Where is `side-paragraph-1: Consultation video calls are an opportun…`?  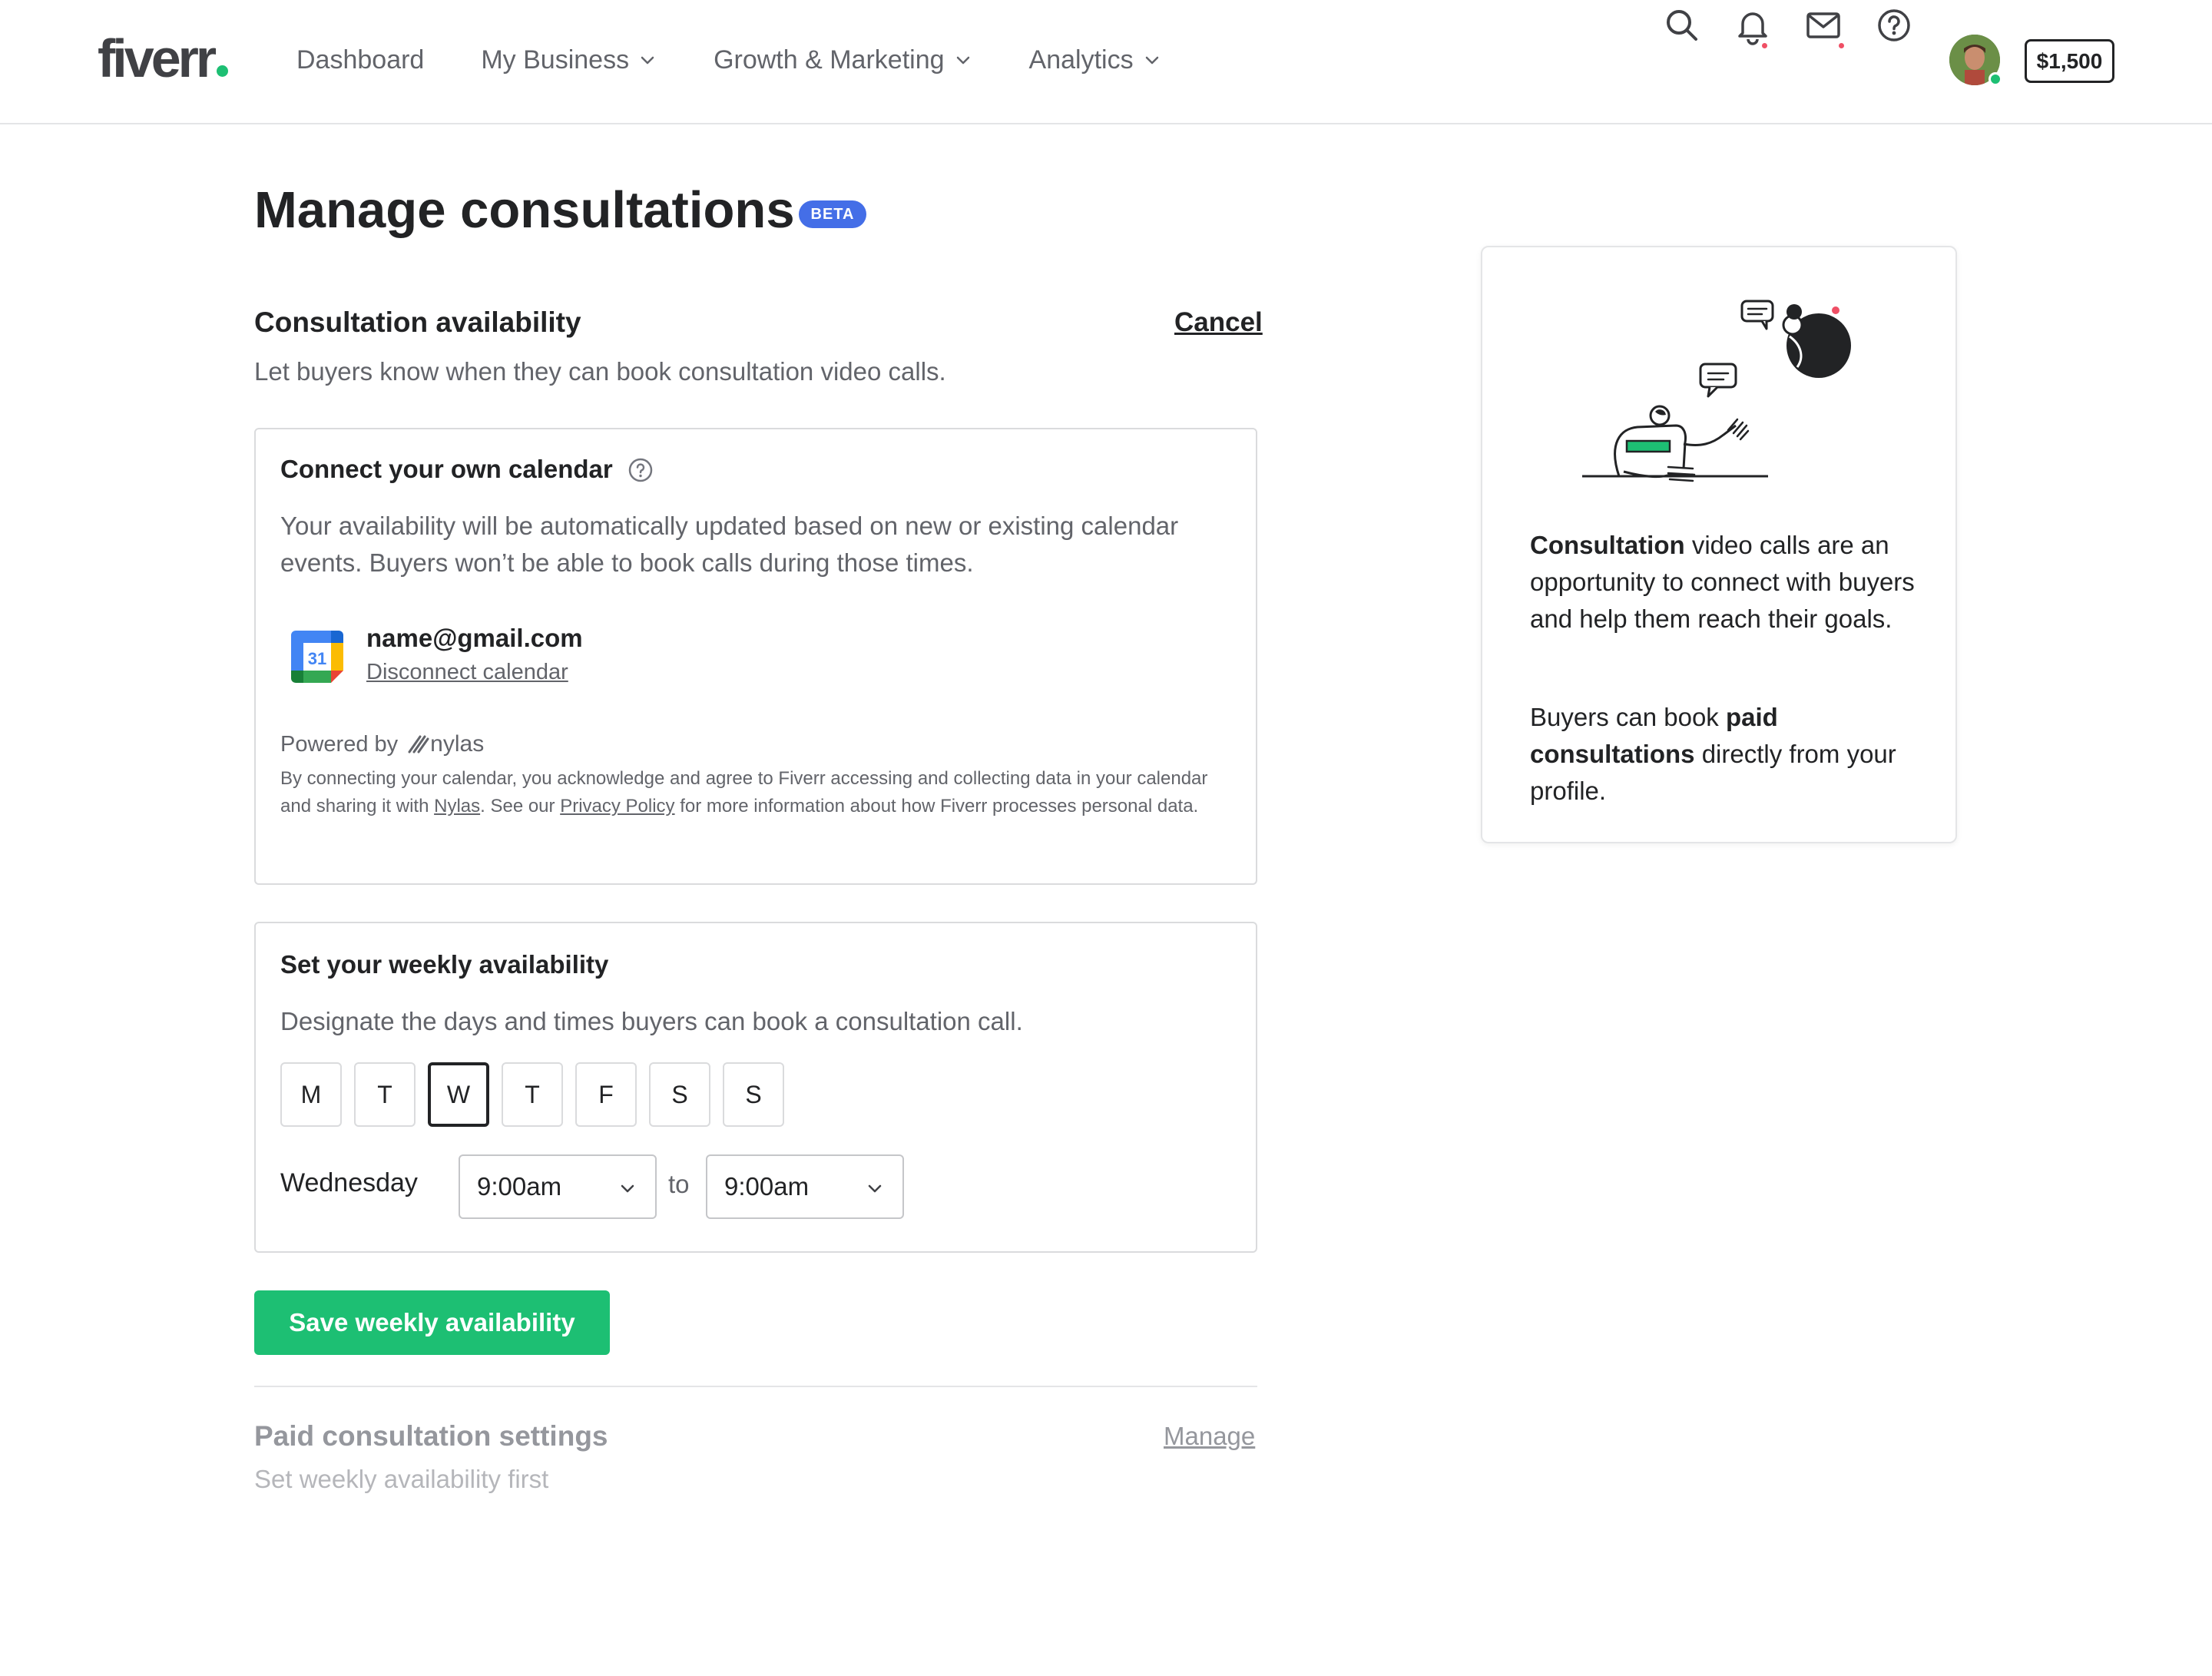 side-paragraph-1: Consultation video calls are an opportun… is located at coordinates (1729, 582).